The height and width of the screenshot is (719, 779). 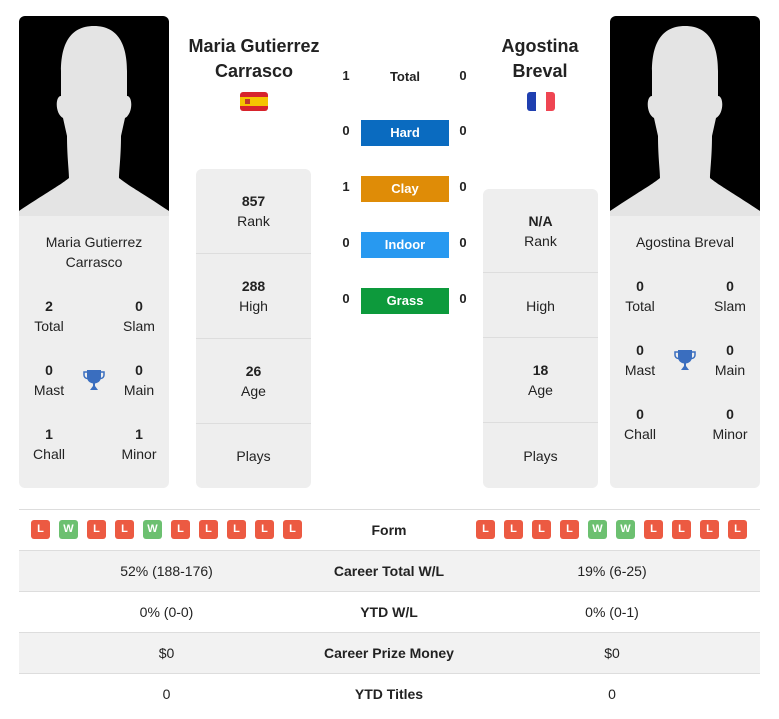 What do you see at coordinates (254, 59) in the screenshot?
I see `player1-name-heading: Maria Gutierrez Carrasco` at bounding box center [254, 59].